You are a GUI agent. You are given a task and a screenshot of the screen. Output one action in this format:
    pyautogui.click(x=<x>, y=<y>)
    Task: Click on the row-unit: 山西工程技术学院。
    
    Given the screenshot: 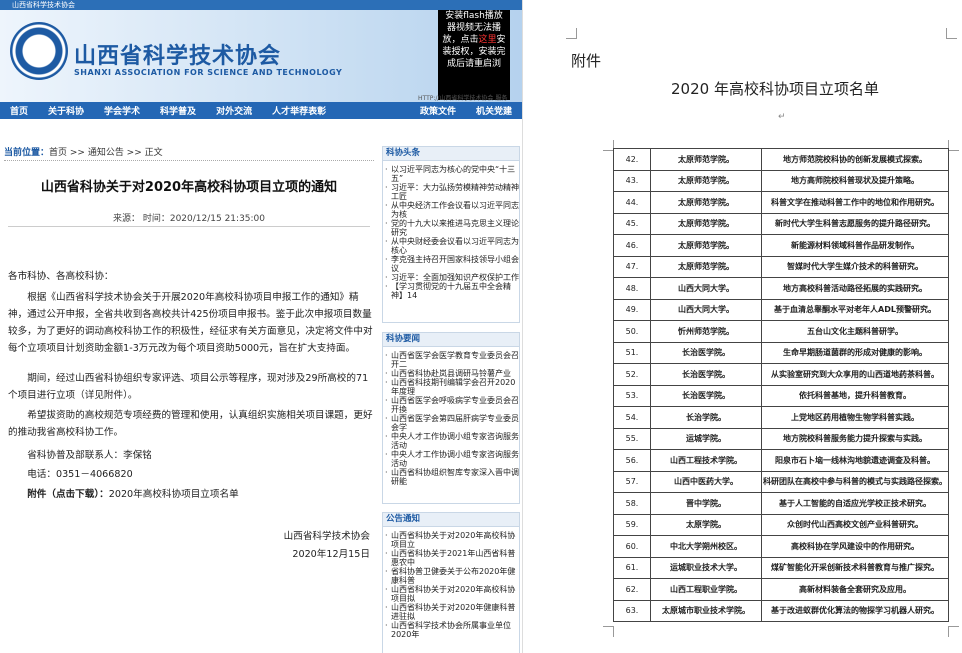 What is the action you would take?
    pyautogui.click(x=706, y=460)
    